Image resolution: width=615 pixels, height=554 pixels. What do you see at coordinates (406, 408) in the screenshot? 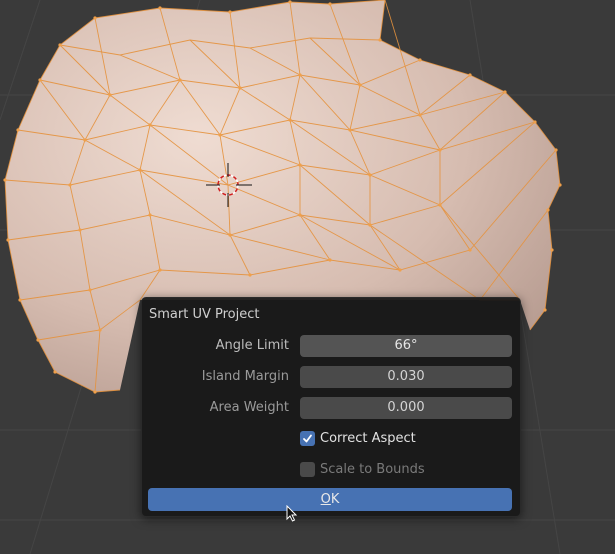
I see `area-weight-field: 0.000` at bounding box center [406, 408].